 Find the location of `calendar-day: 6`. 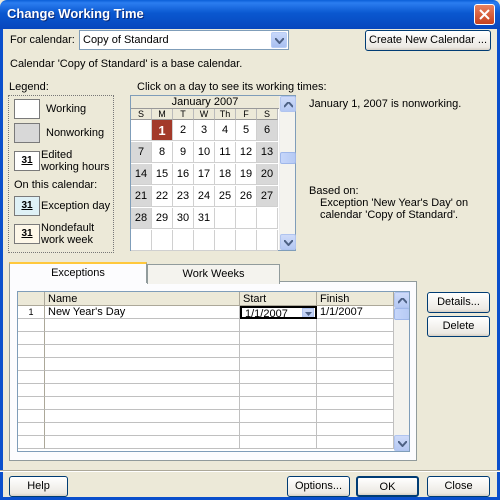

calendar-day: 6 is located at coordinates (267, 130).